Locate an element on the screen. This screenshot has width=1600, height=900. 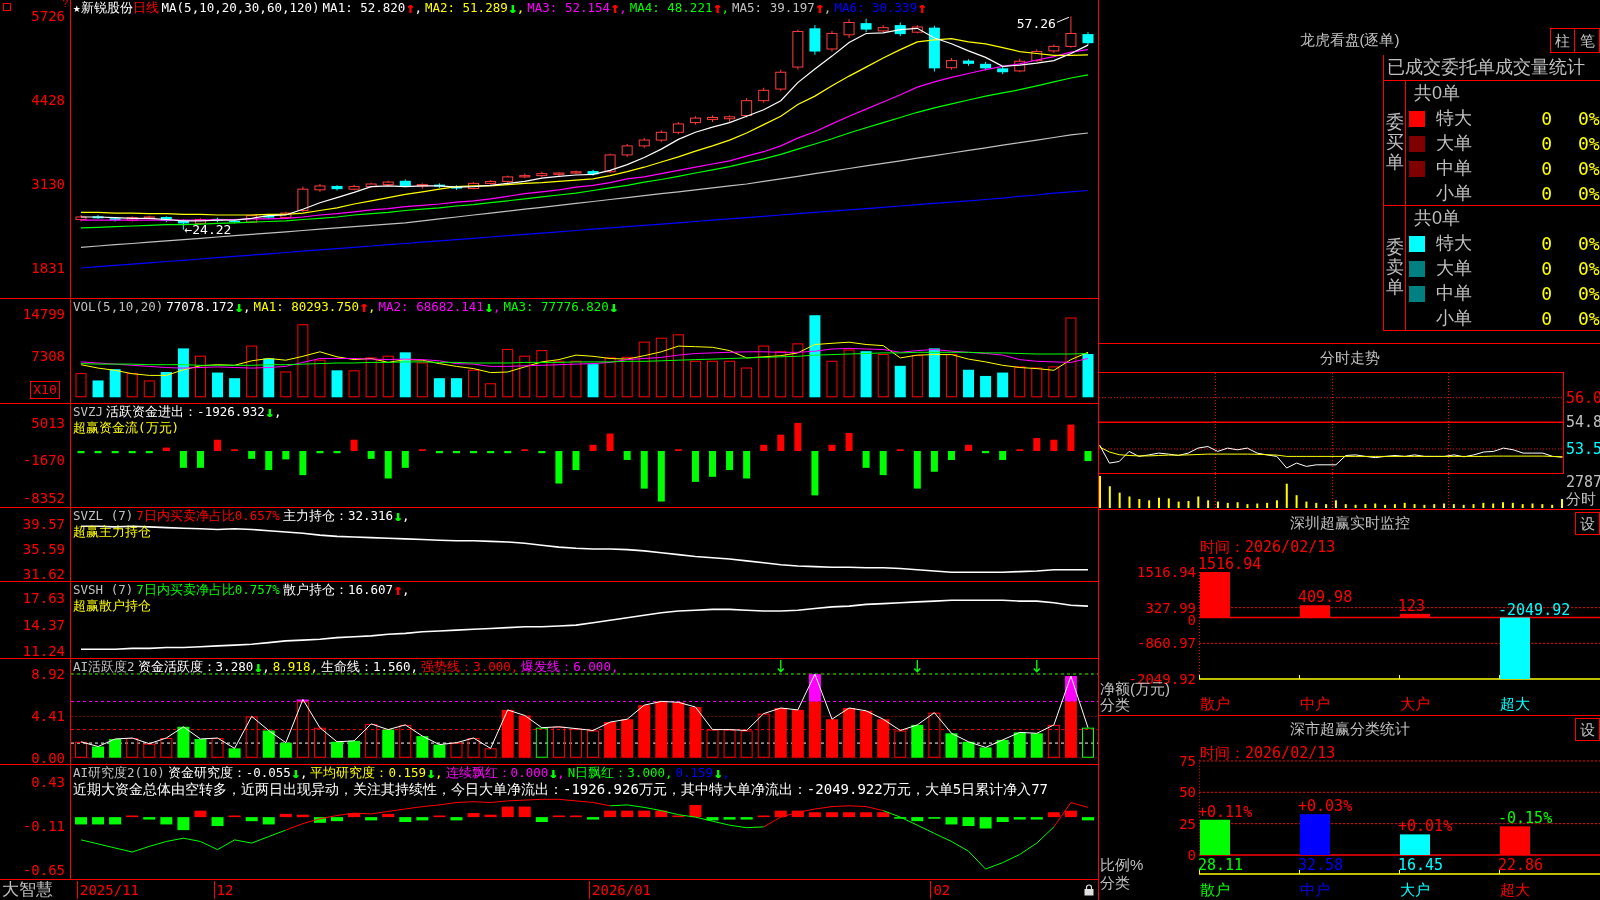
scale-label: 分时 is located at coordinates (1581, 499).